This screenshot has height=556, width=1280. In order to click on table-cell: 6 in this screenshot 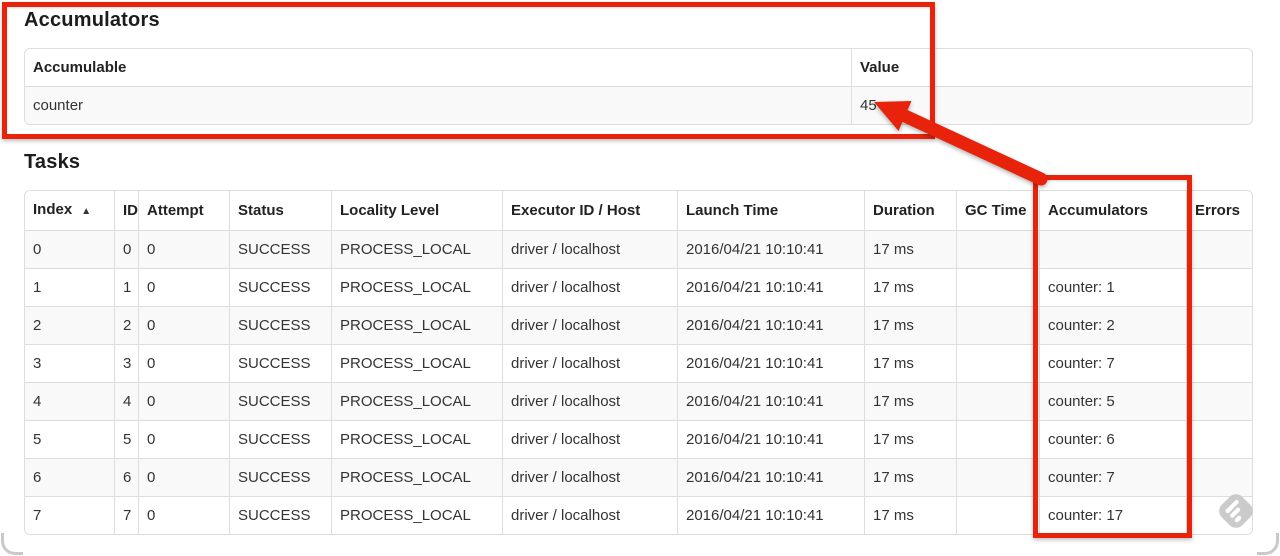, I will do `click(126, 477)`.